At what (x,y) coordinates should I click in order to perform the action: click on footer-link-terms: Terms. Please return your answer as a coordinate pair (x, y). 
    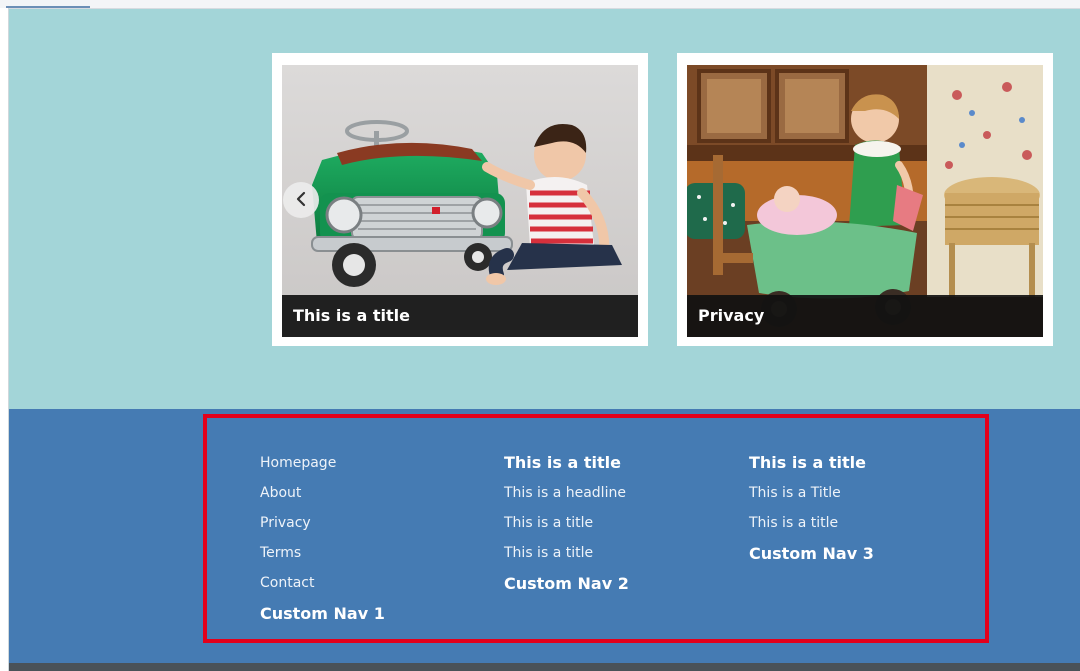
    Looking at the image, I should click on (370, 553).